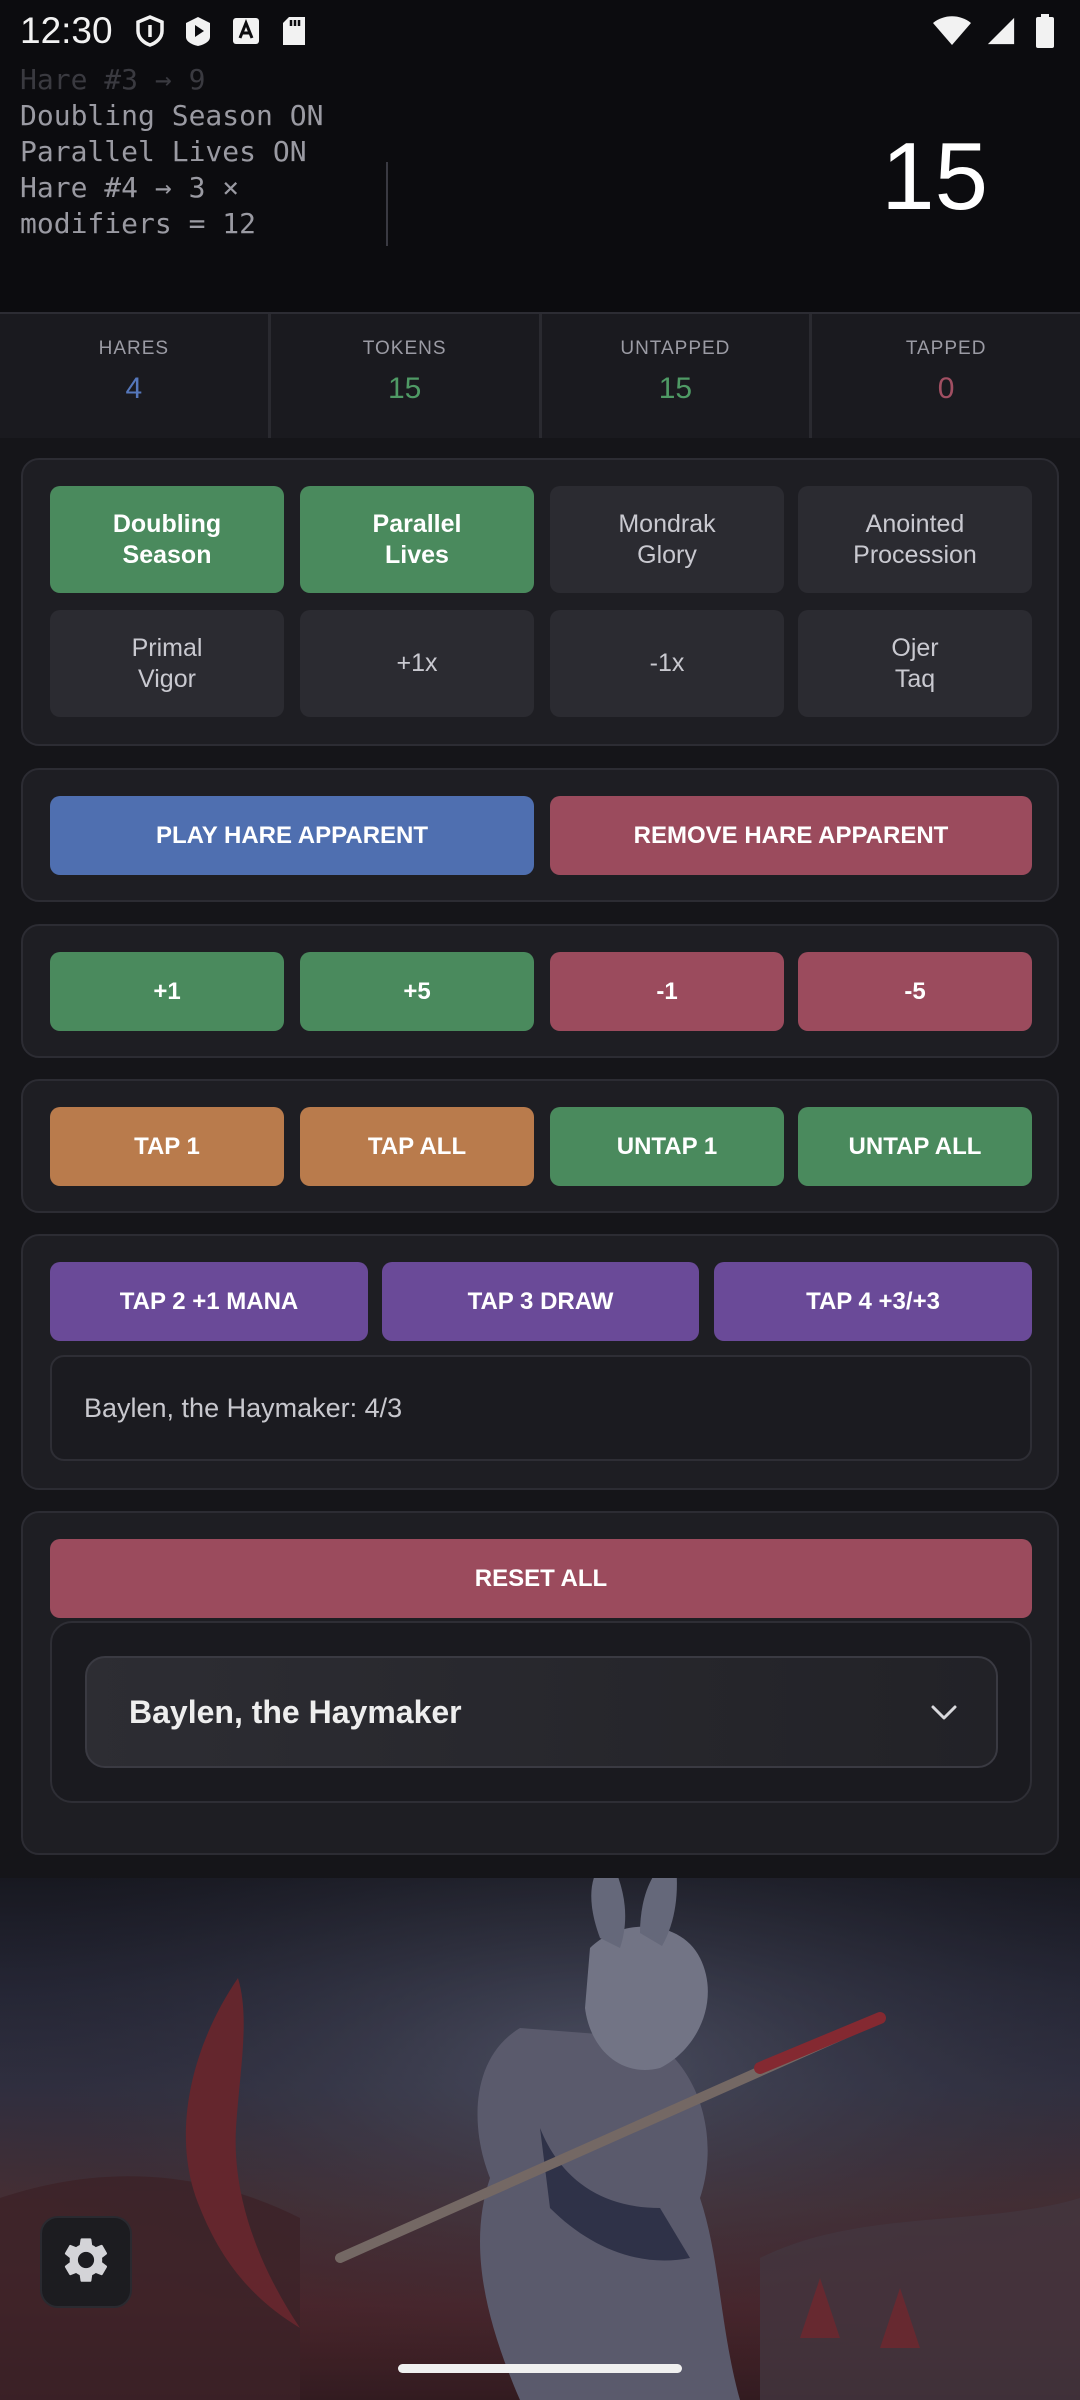 The image size is (1080, 2400). Describe the element at coordinates (541, 1578) in the screenshot. I see `reset-all-button: RESET ALL` at that location.